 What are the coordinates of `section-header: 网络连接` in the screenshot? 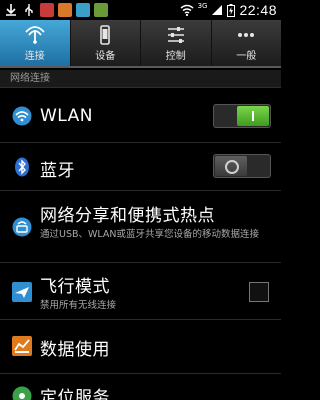 It's located at (140, 79).